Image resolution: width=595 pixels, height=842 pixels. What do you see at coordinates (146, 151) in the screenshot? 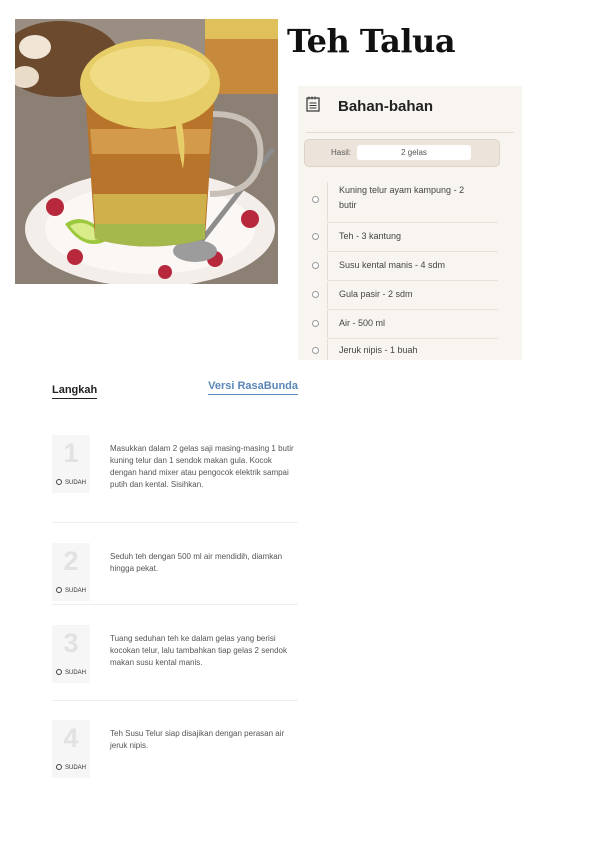
I see `recipe-photo` at bounding box center [146, 151].